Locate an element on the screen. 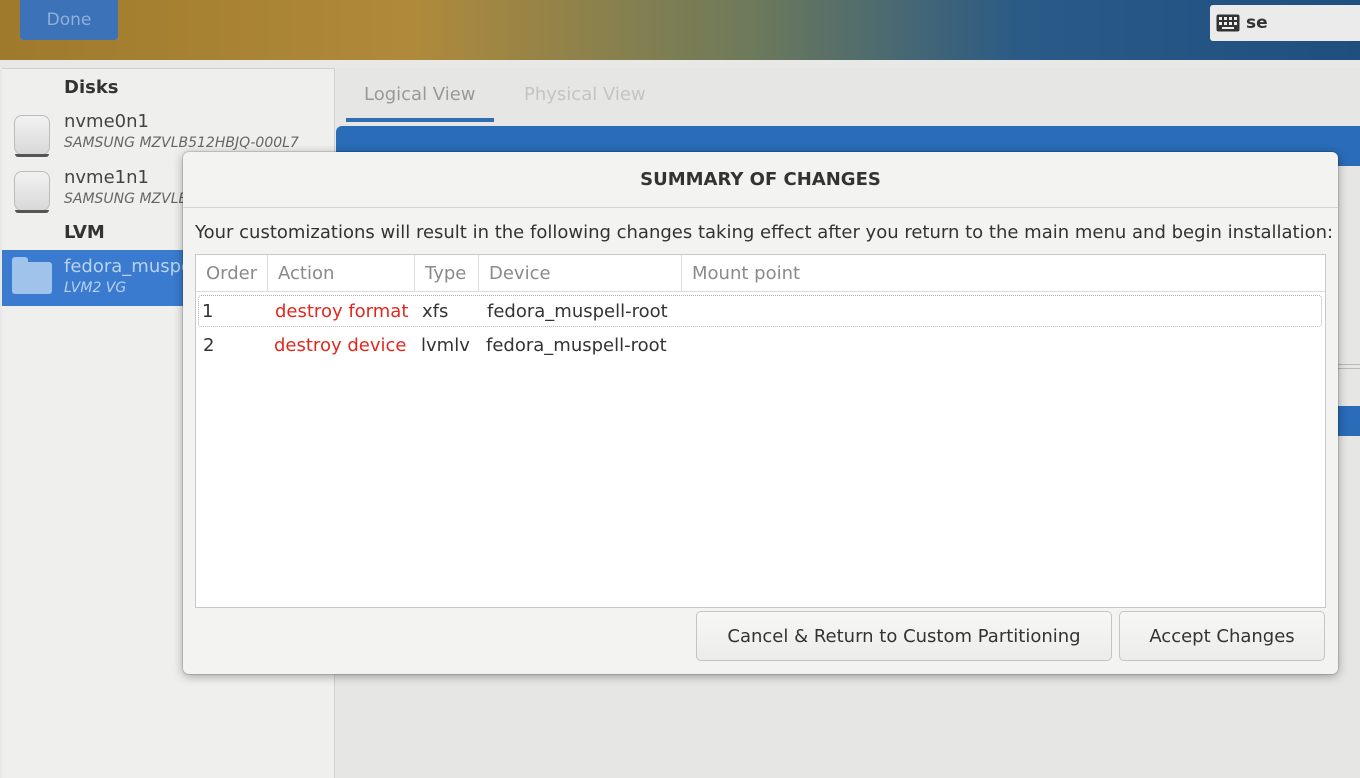 The width and height of the screenshot is (1360, 778). disks-heading: Disks is located at coordinates (91, 87).